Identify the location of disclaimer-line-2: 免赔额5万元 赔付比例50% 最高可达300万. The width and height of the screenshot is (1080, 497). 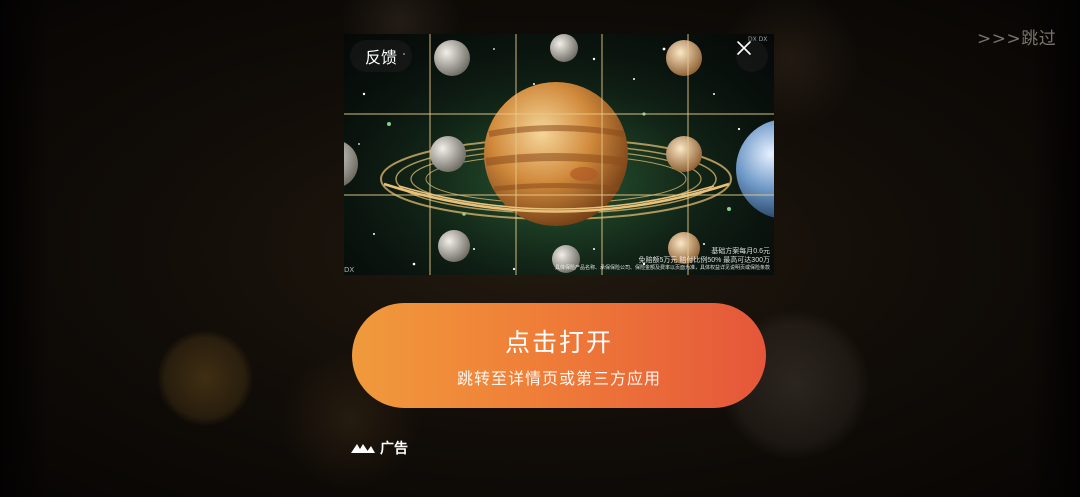
(704, 260).